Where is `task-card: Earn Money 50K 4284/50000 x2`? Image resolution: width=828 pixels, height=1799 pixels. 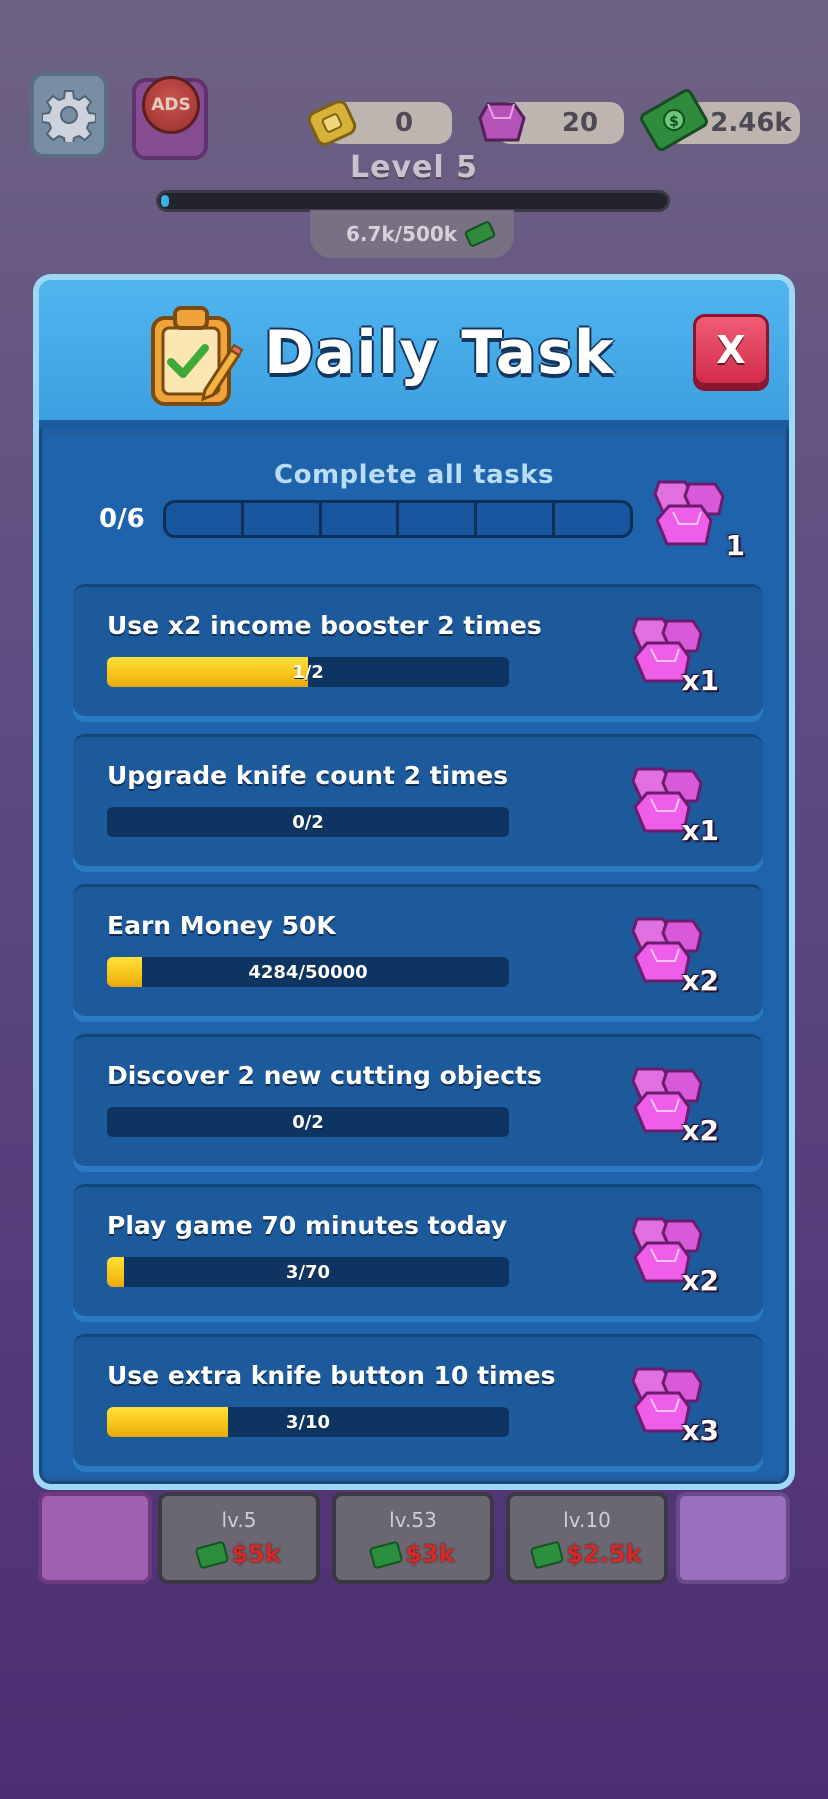 task-card: Earn Money 50K 4284/50000 x2 is located at coordinates (418, 950).